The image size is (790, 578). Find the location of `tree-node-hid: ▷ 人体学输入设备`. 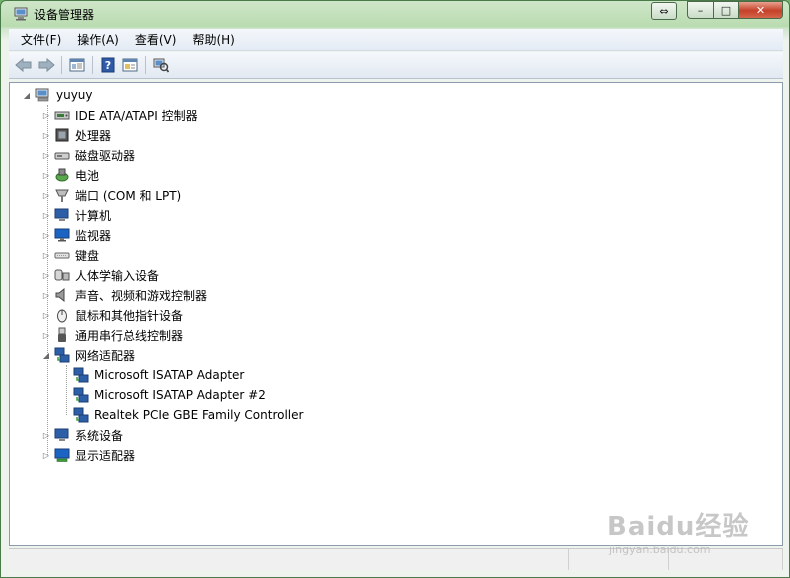

tree-node-hid: ▷ 人体学输入设备 is located at coordinates (100, 275).